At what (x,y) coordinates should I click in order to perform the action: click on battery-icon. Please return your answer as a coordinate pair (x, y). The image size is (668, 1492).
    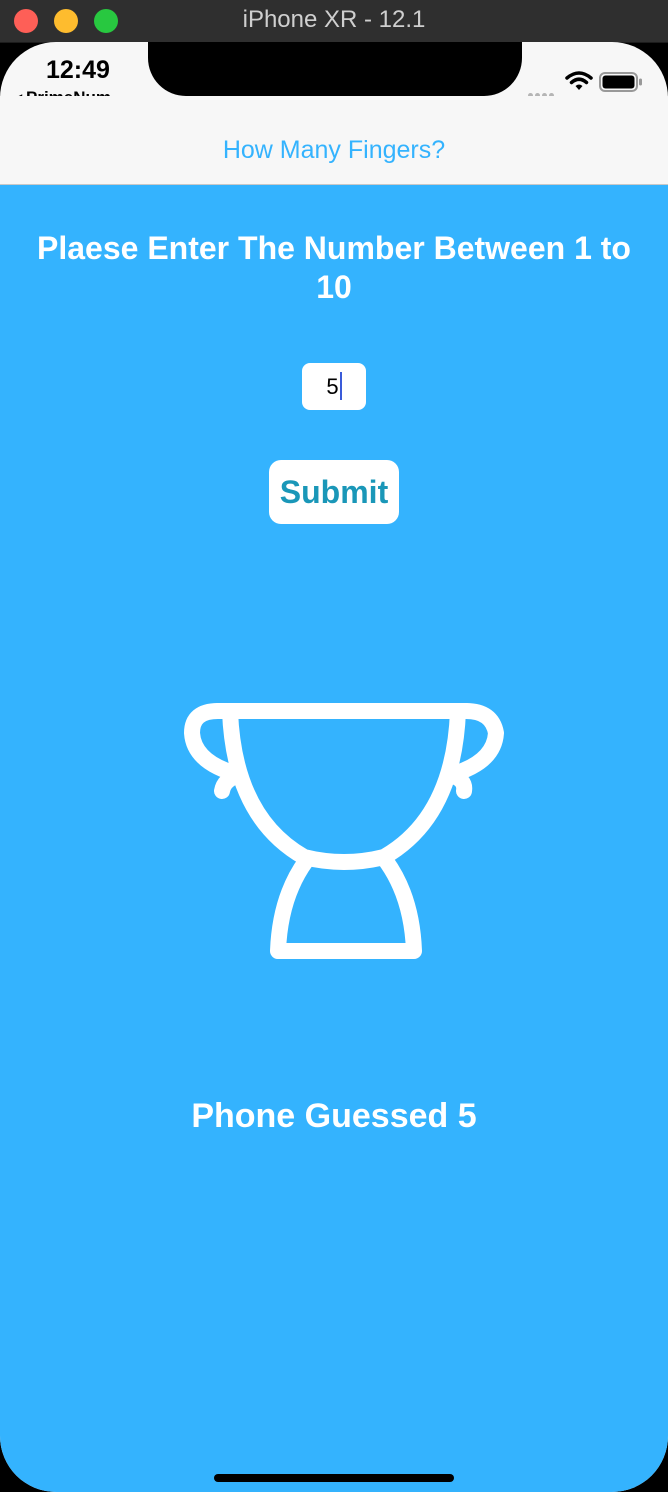
    Looking at the image, I should click on (620, 82).